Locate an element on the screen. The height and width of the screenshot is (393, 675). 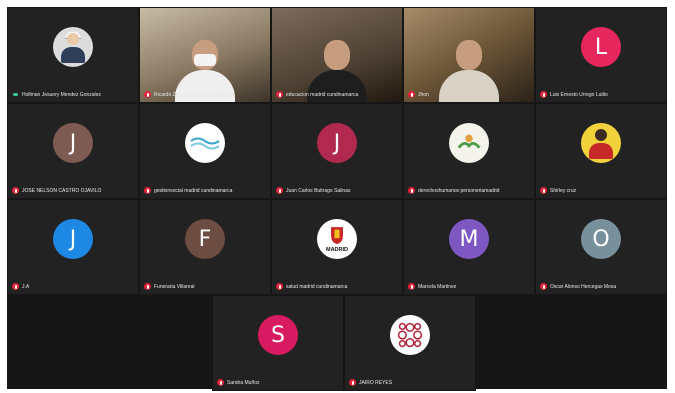
participant-tile: Shirley cruz is located at coordinates (601, 151).